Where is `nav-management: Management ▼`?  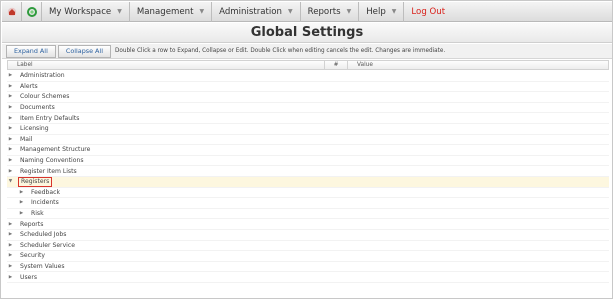 nav-management: Management ▼ is located at coordinates (171, 11).